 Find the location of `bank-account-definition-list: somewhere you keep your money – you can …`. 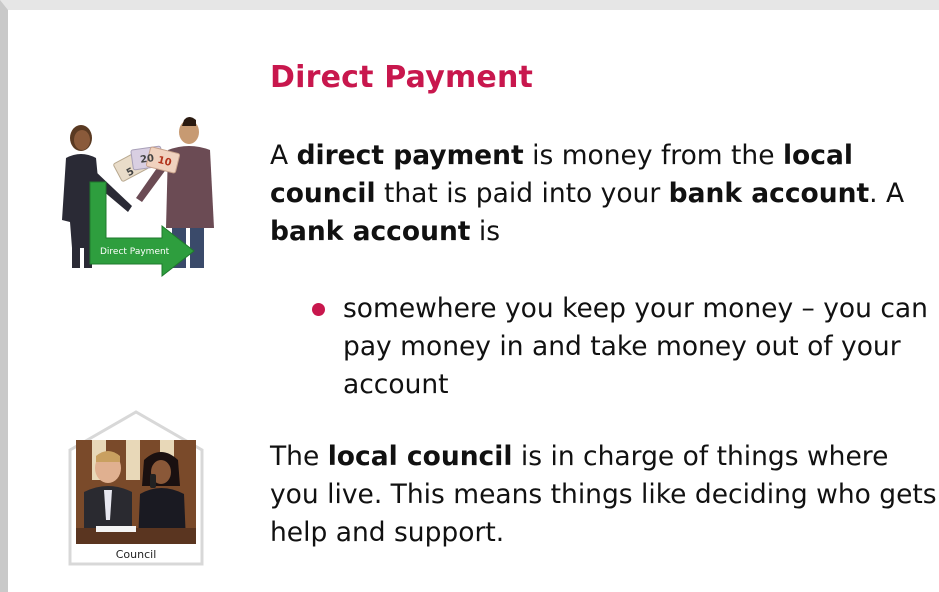

bank-account-definition-list: somewhere you keep your money – you can … is located at coordinates (618, 347).